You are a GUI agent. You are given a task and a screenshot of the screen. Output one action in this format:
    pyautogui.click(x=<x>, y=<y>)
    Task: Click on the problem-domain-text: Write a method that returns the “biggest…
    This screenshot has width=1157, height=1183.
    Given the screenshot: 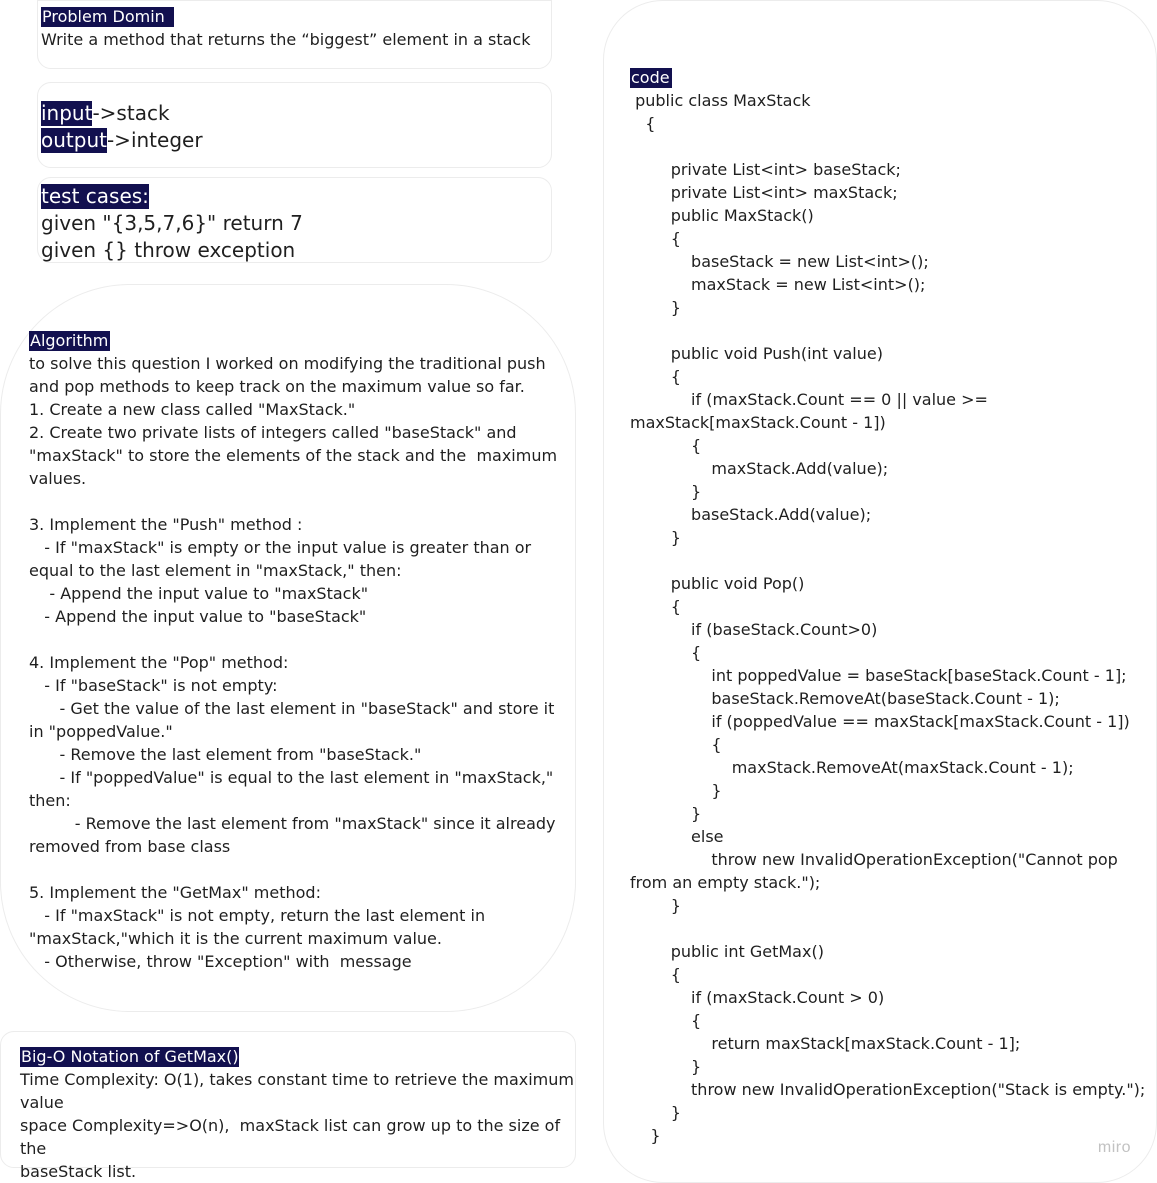 What is the action you would take?
    pyautogui.click(x=286, y=39)
    